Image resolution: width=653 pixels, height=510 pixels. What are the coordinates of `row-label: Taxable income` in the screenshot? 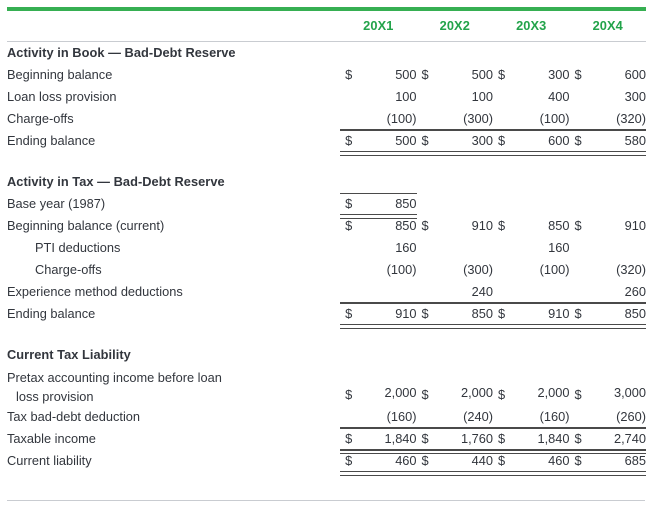 It's located at (51, 438).